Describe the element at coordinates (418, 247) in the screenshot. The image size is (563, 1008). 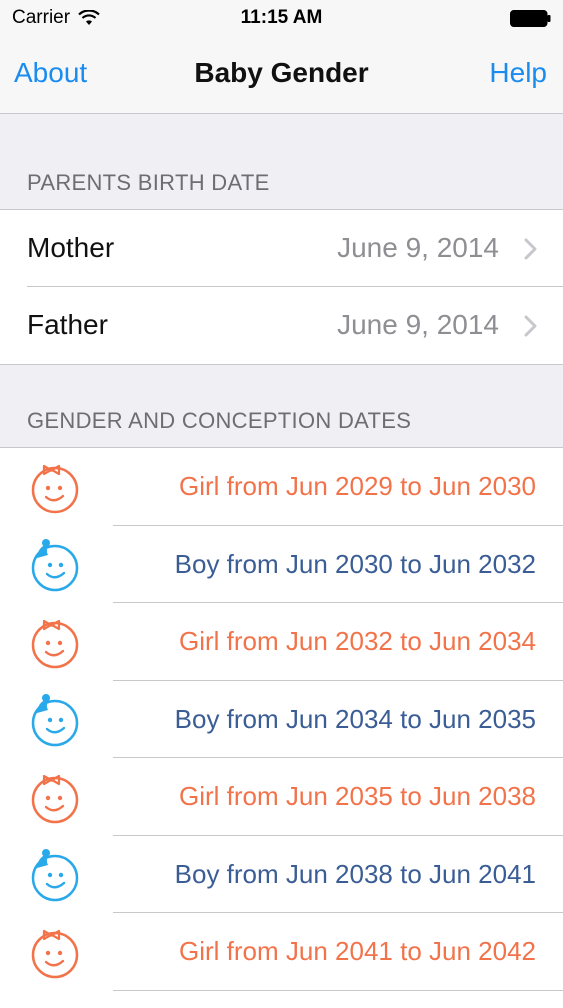
I see `mother-date-value: June 9, 2014` at that location.